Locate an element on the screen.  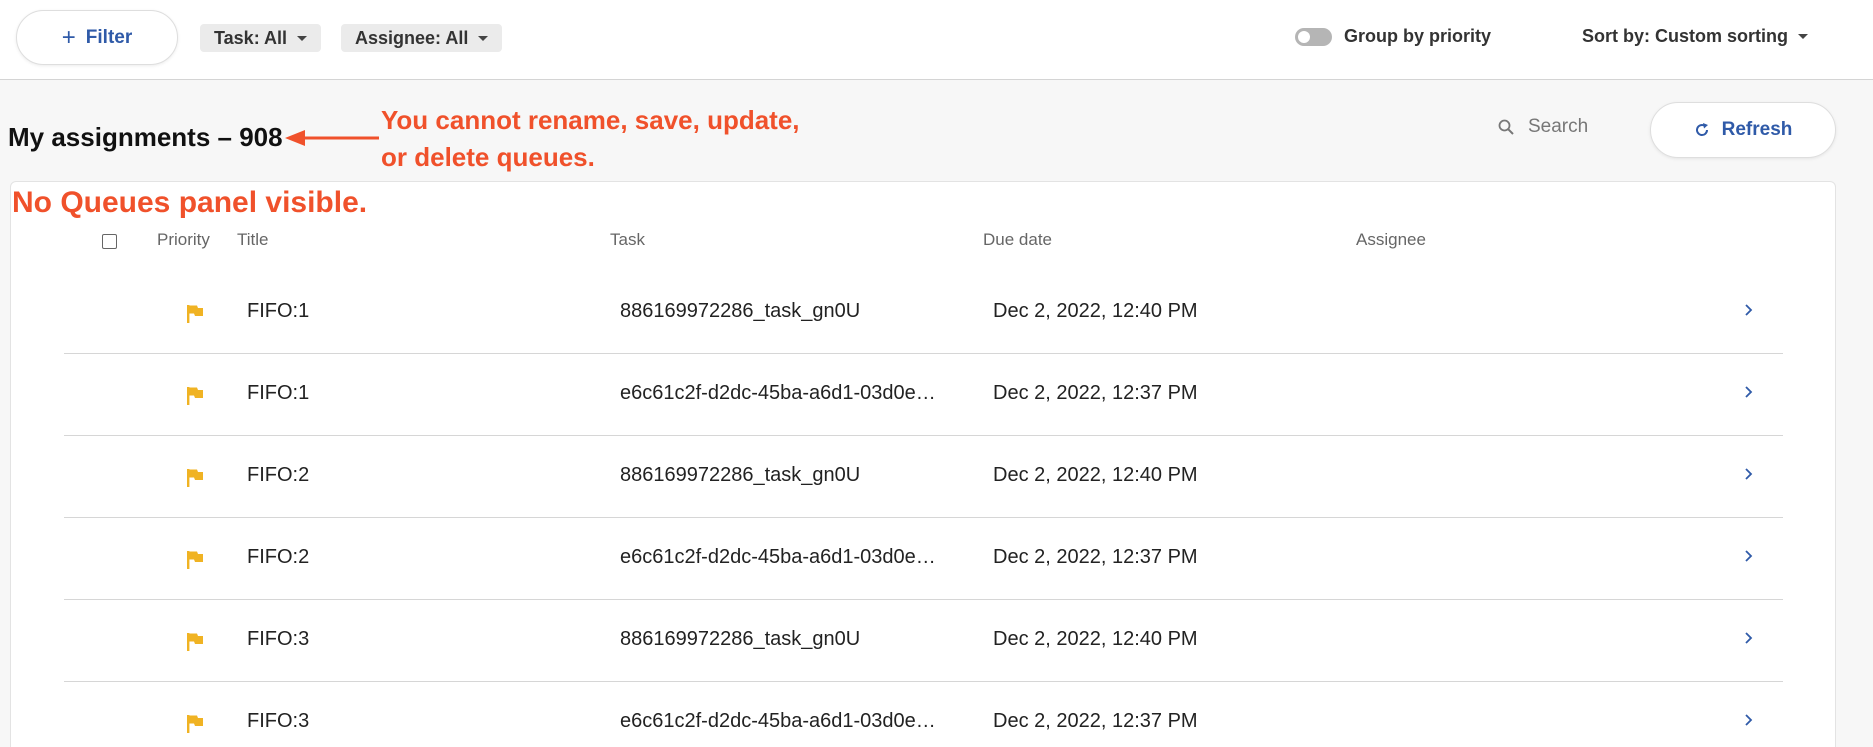
refresh-button: Refresh is located at coordinates (1743, 130).